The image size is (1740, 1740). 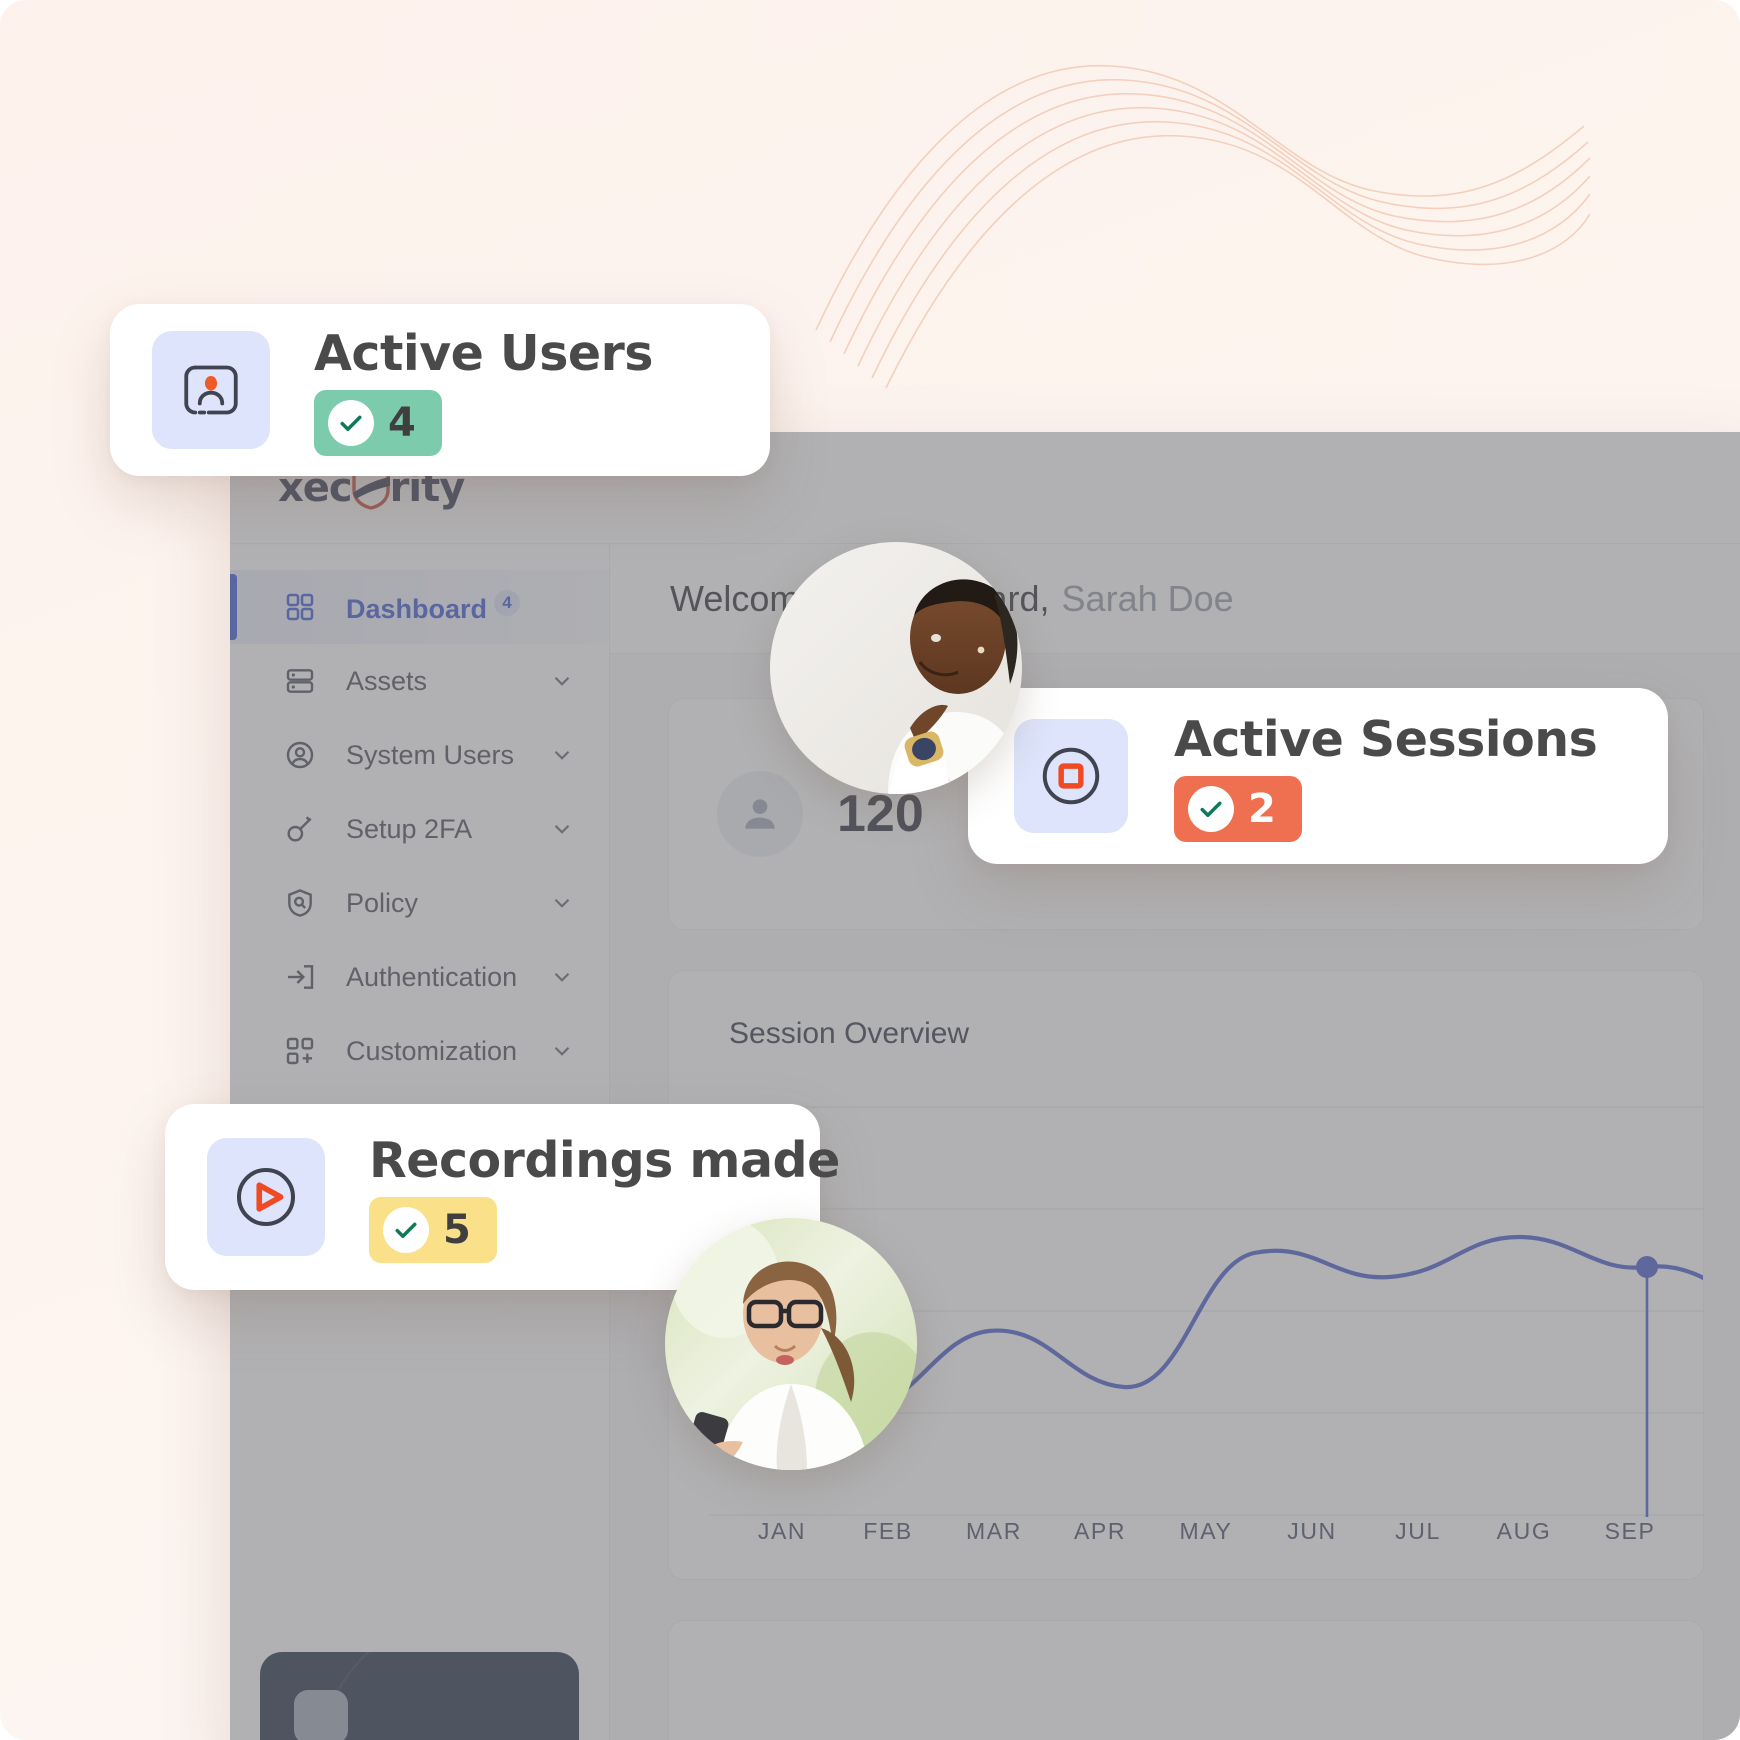 I want to click on sidebar-item-dashboard: Dashboard 4, so click(x=419, y=607).